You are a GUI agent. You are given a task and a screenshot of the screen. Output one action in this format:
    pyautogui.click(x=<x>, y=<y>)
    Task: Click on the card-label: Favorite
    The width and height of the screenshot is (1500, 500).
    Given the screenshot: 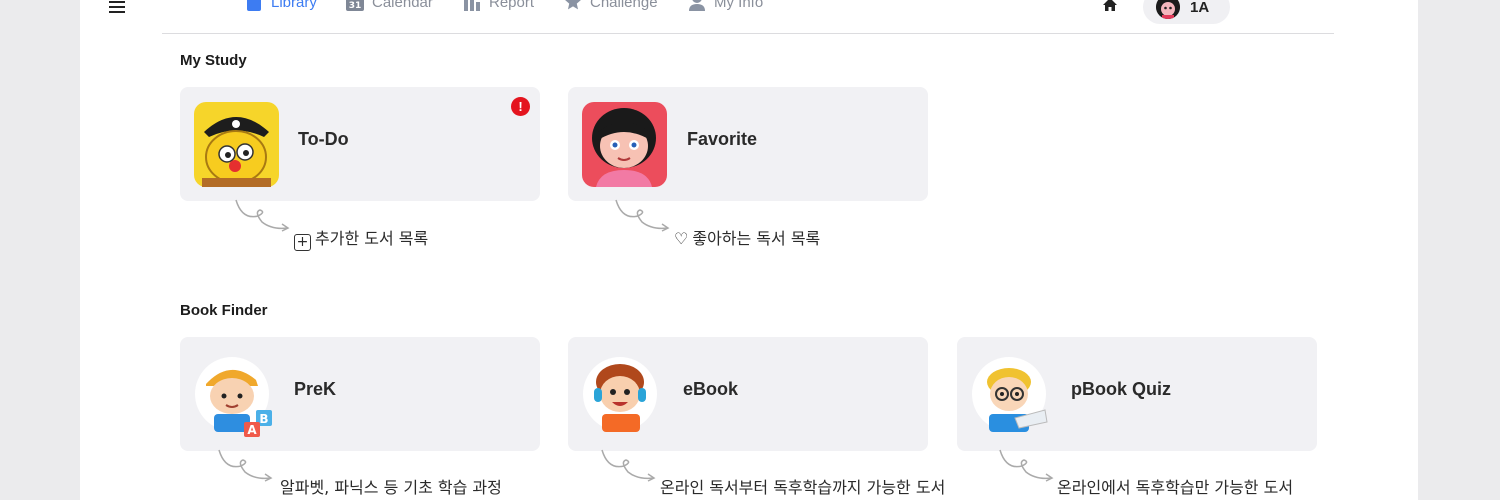 What is the action you would take?
    pyautogui.click(x=722, y=139)
    